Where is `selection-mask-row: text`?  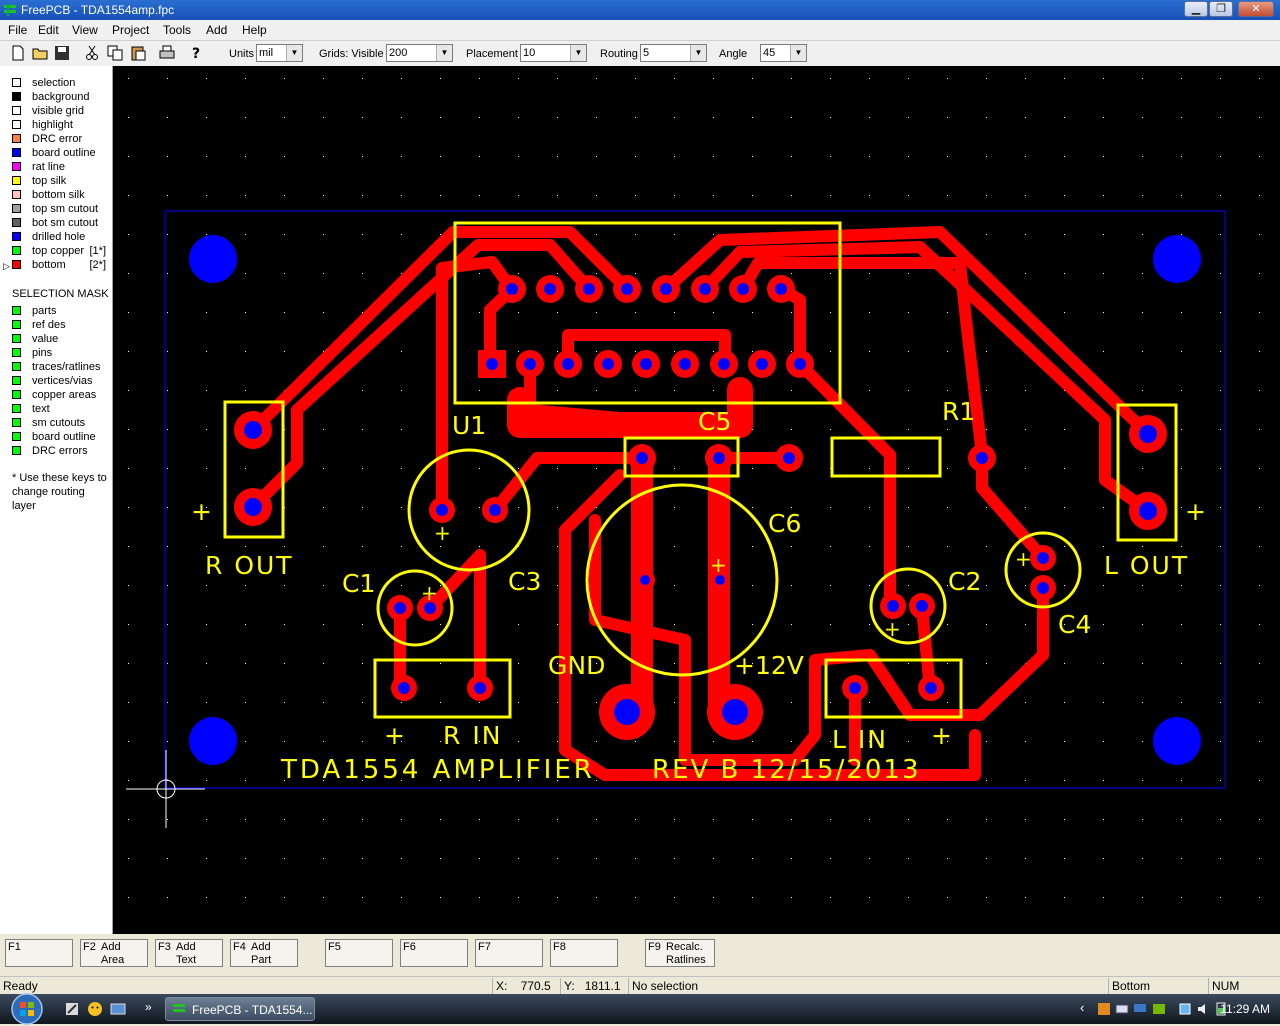
selection-mask-row: text is located at coordinates (62, 409).